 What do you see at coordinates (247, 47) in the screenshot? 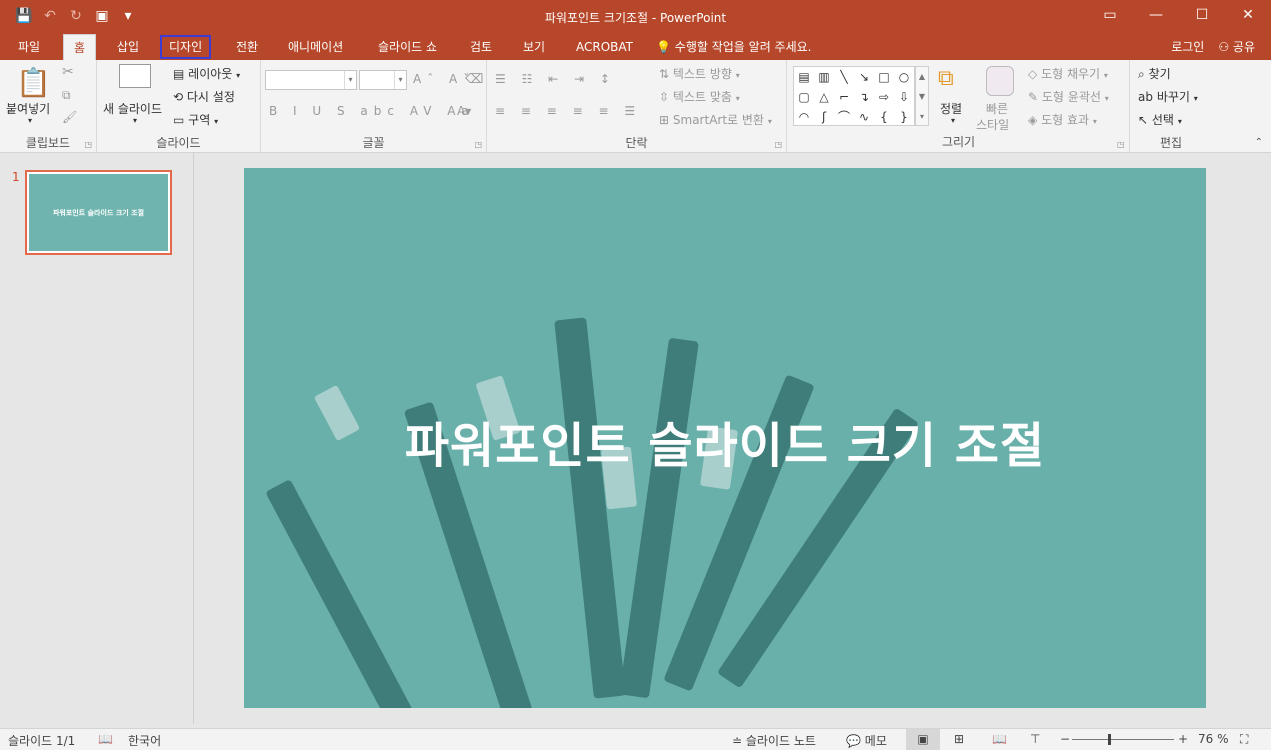
I see `tab-transitions: 전환` at bounding box center [247, 47].